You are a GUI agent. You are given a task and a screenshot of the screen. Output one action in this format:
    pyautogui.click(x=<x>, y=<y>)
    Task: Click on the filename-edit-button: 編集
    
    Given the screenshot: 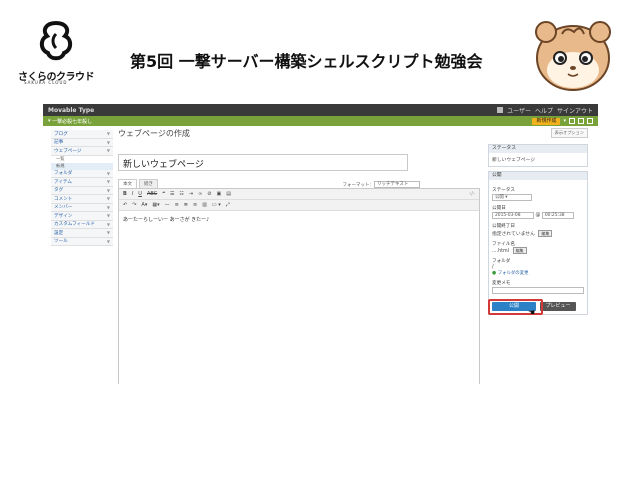 What is the action you would take?
    pyautogui.click(x=519, y=250)
    